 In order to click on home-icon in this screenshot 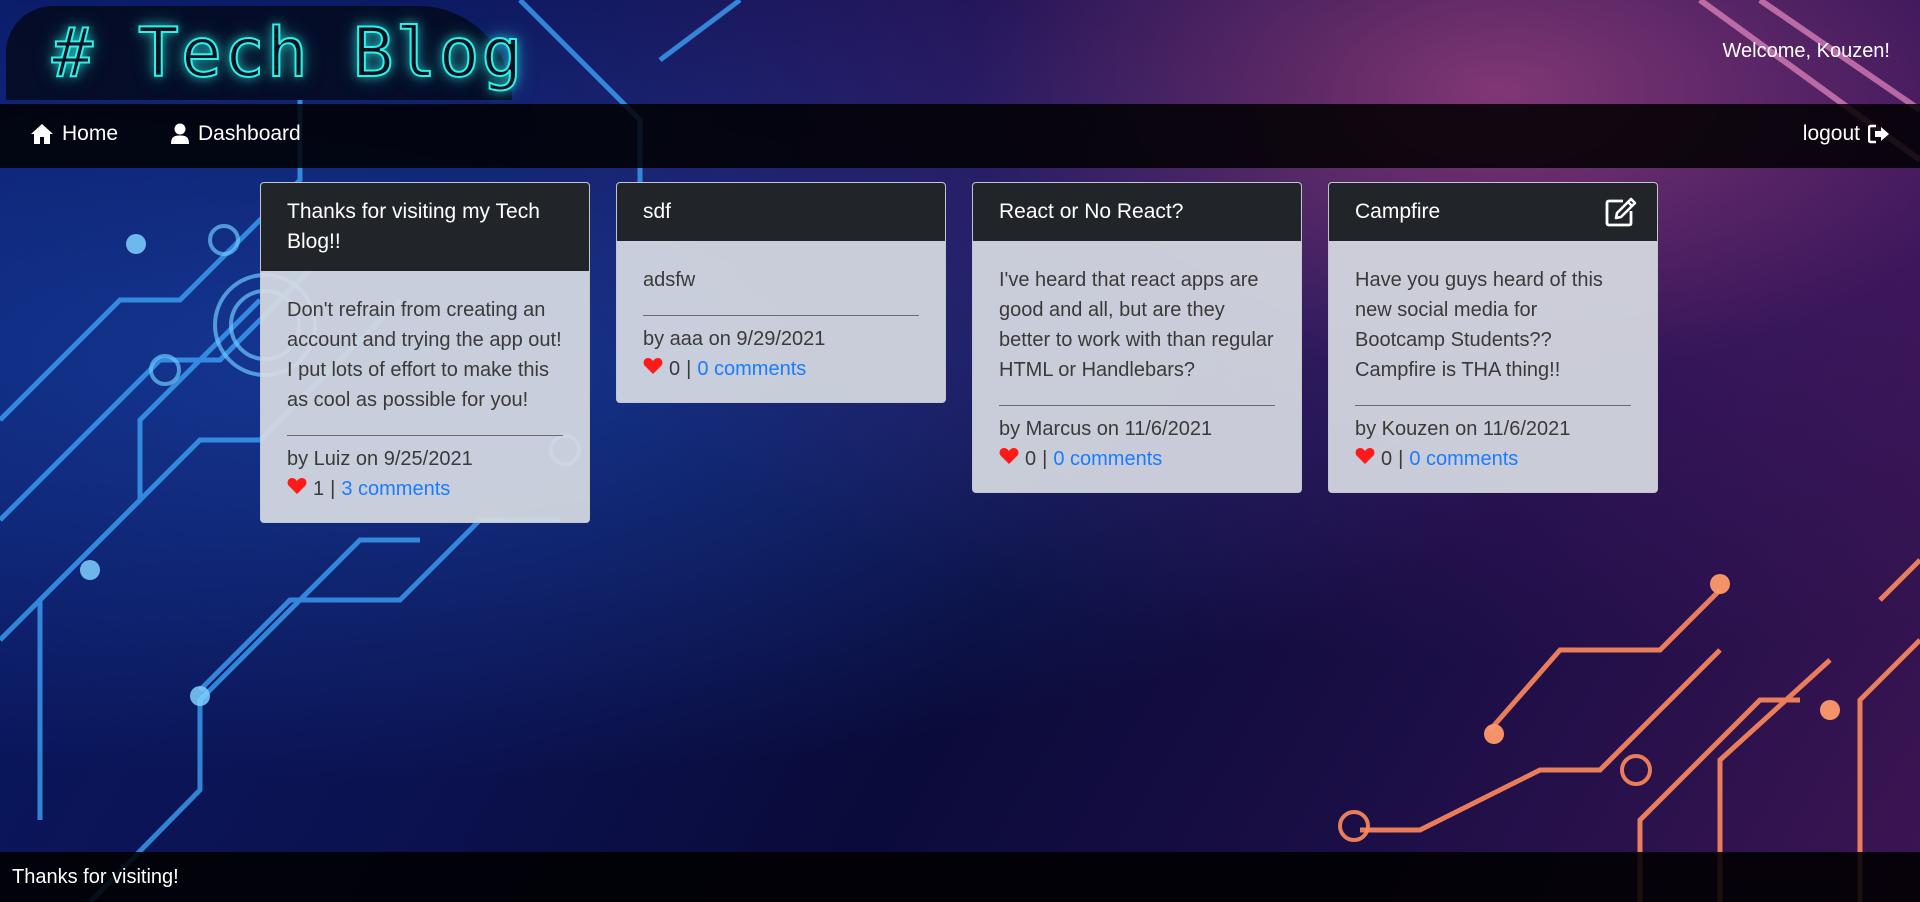, I will do `click(42, 134)`.